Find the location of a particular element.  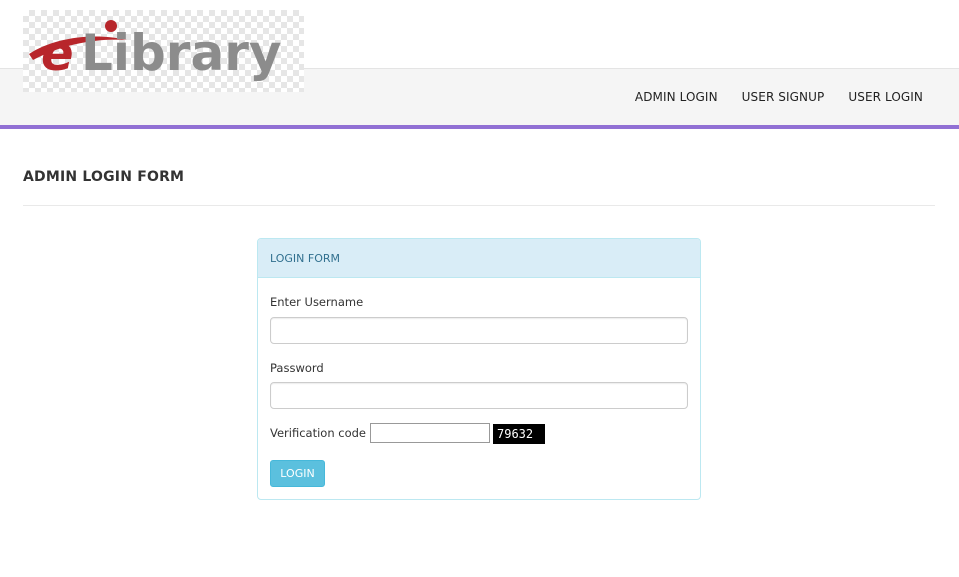

main-nav: ADMIN LOGIN USER SIGNUP USER LOGIN is located at coordinates (779, 97).